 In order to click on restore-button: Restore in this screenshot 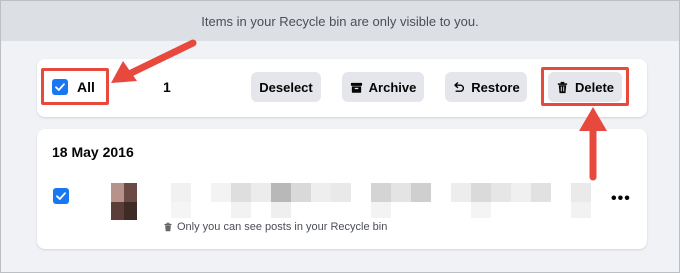, I will do `click(486, 87)`.